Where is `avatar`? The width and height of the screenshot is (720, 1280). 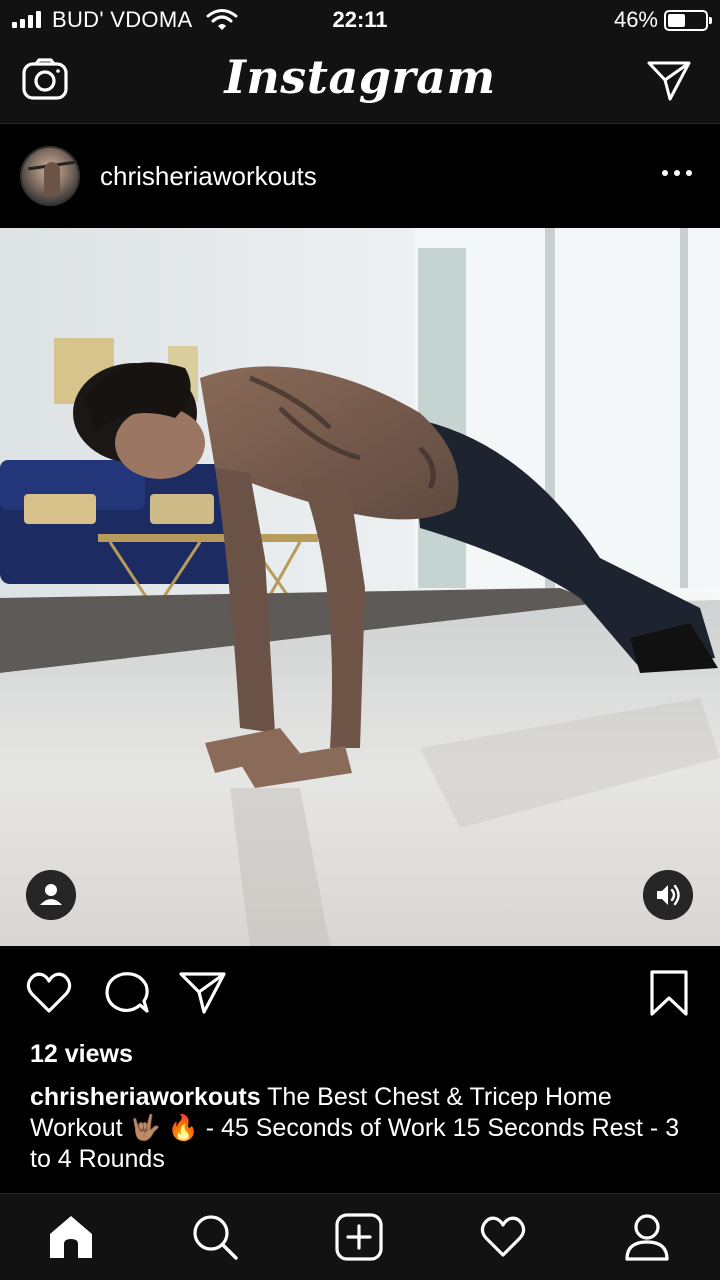
avatar is located at coordinates (50, 176).